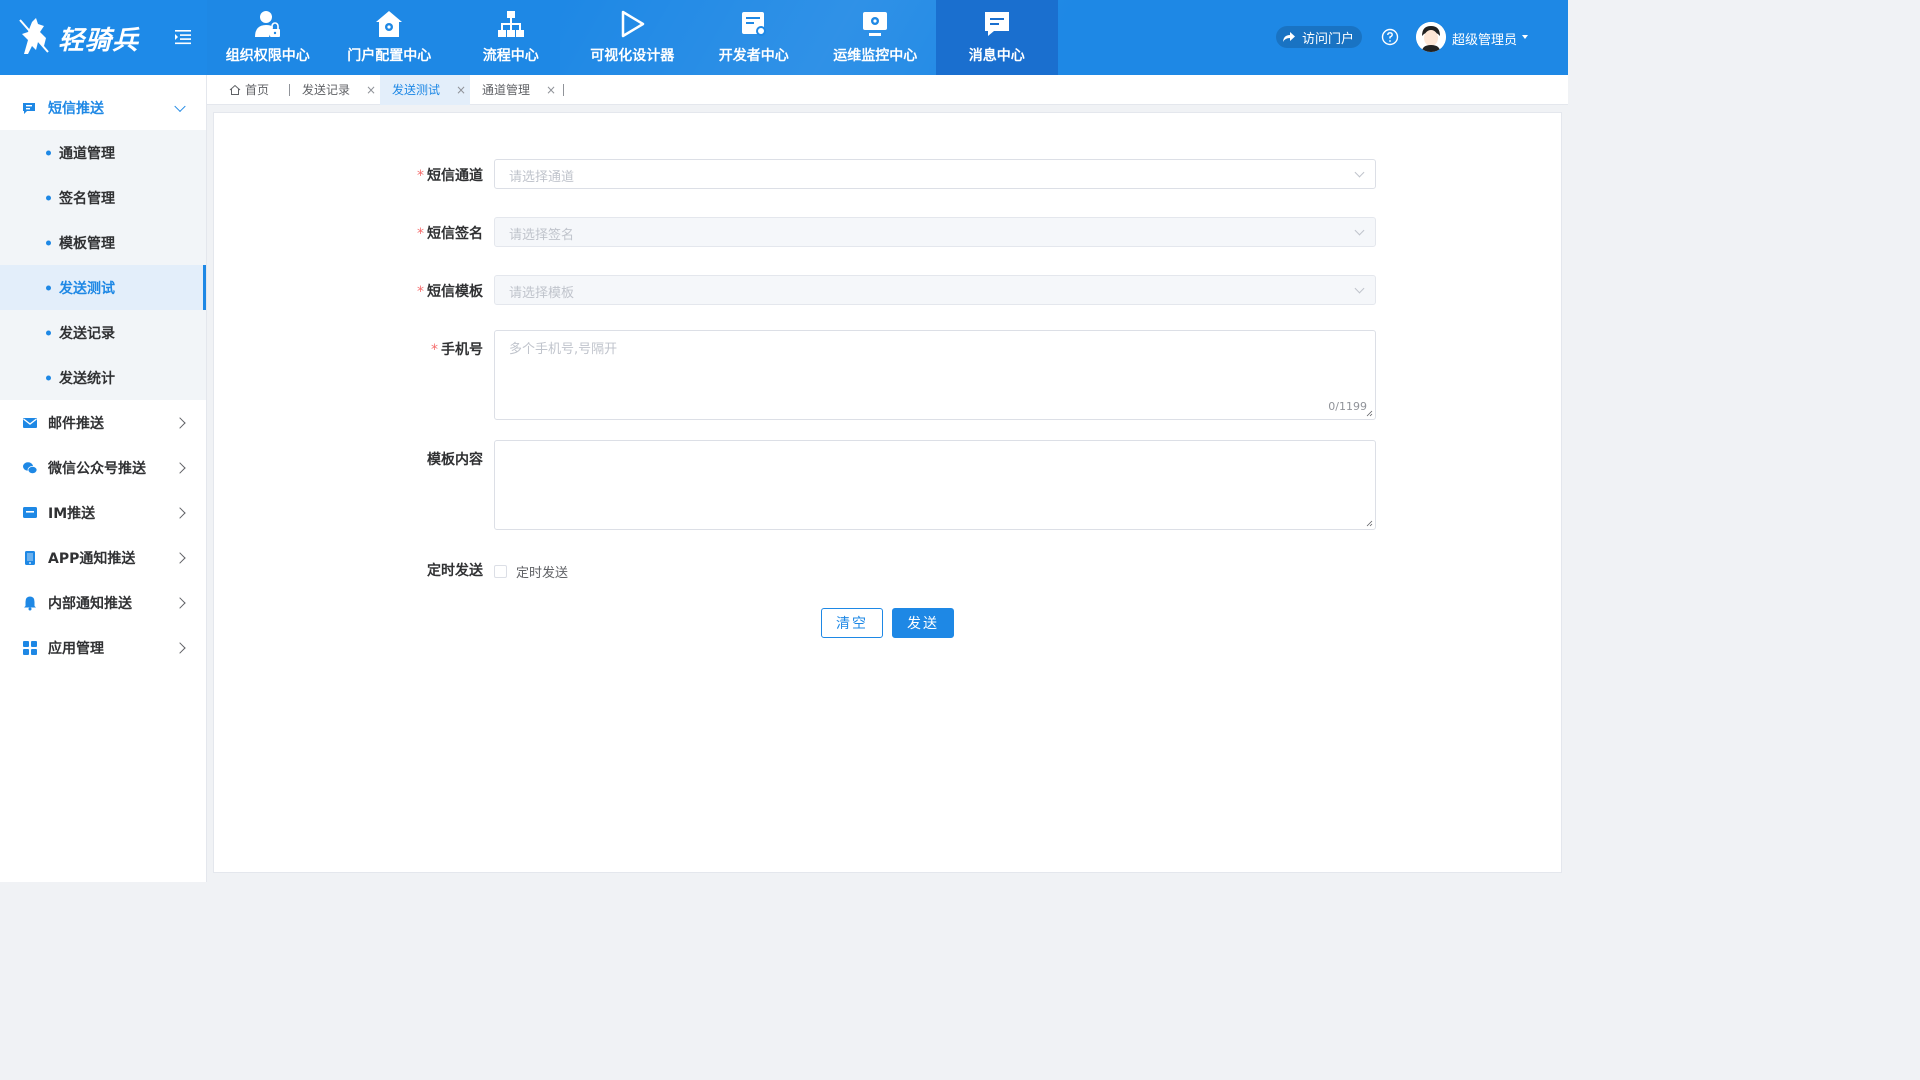  Describe the element at coordinates (30, 557) in the screenshot. I see `phone-icon` at that location.